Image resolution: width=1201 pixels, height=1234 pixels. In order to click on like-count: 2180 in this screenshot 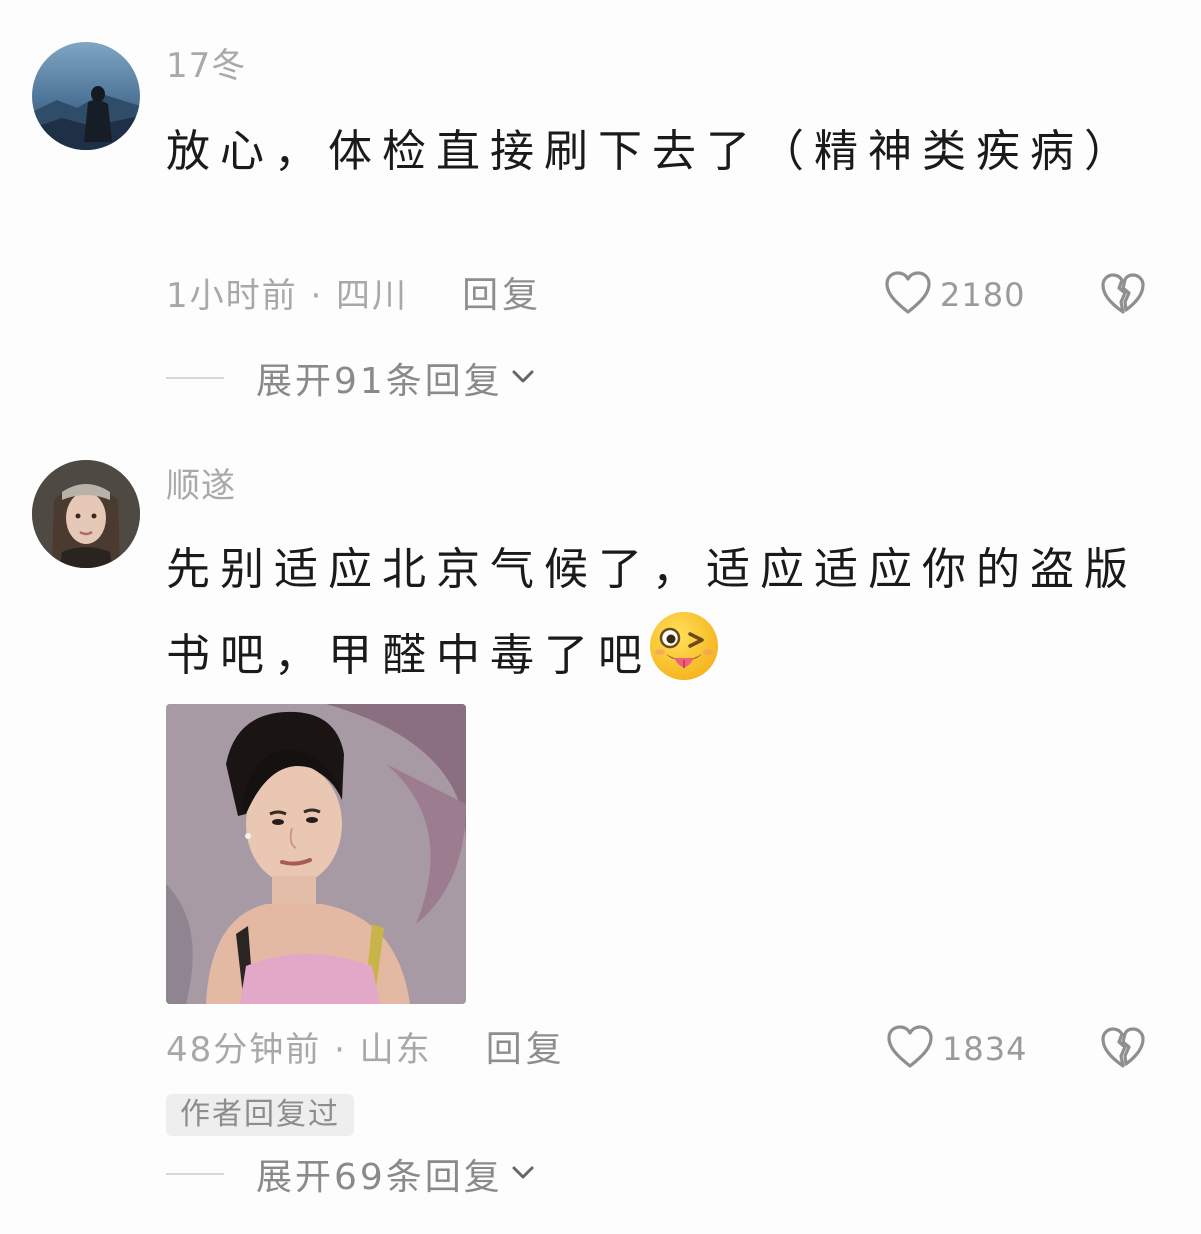, I will do `click(983, 295)`.